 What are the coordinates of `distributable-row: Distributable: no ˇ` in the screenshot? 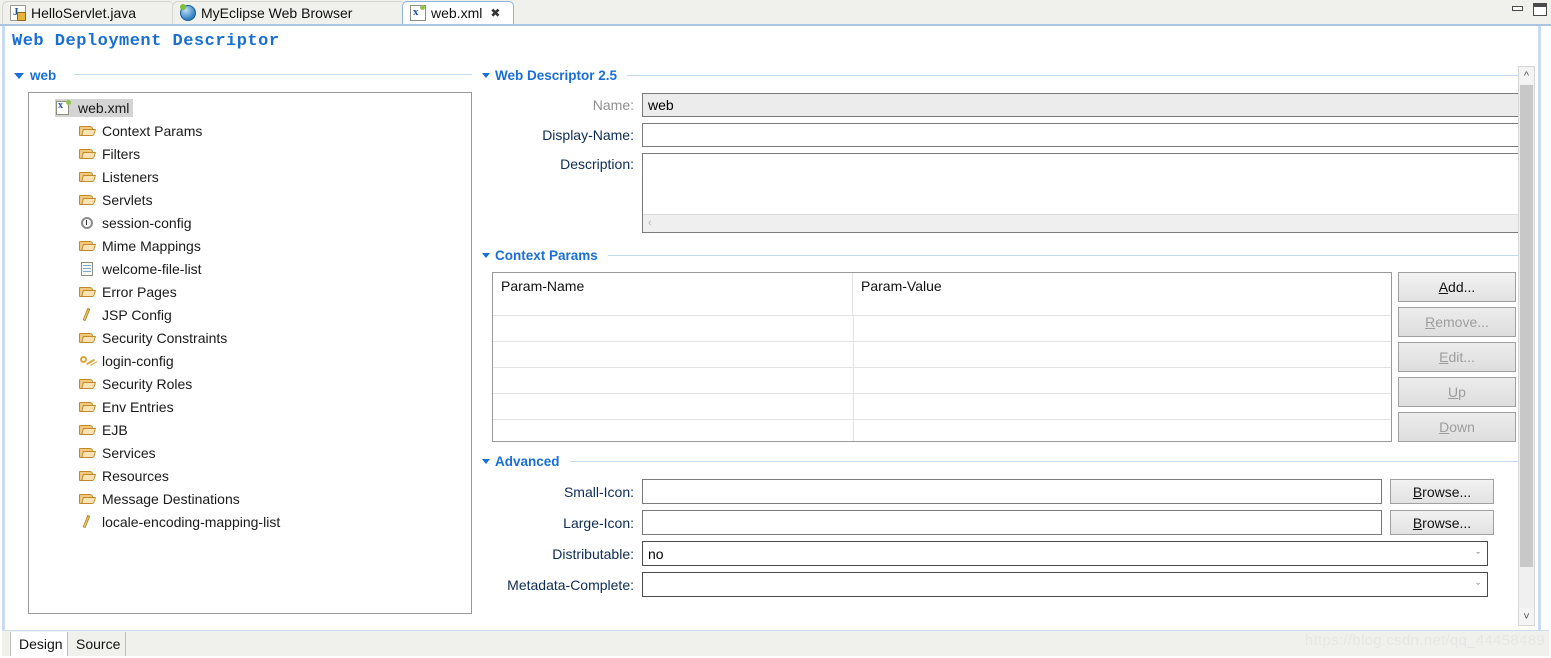 It's located at (1007, 553).